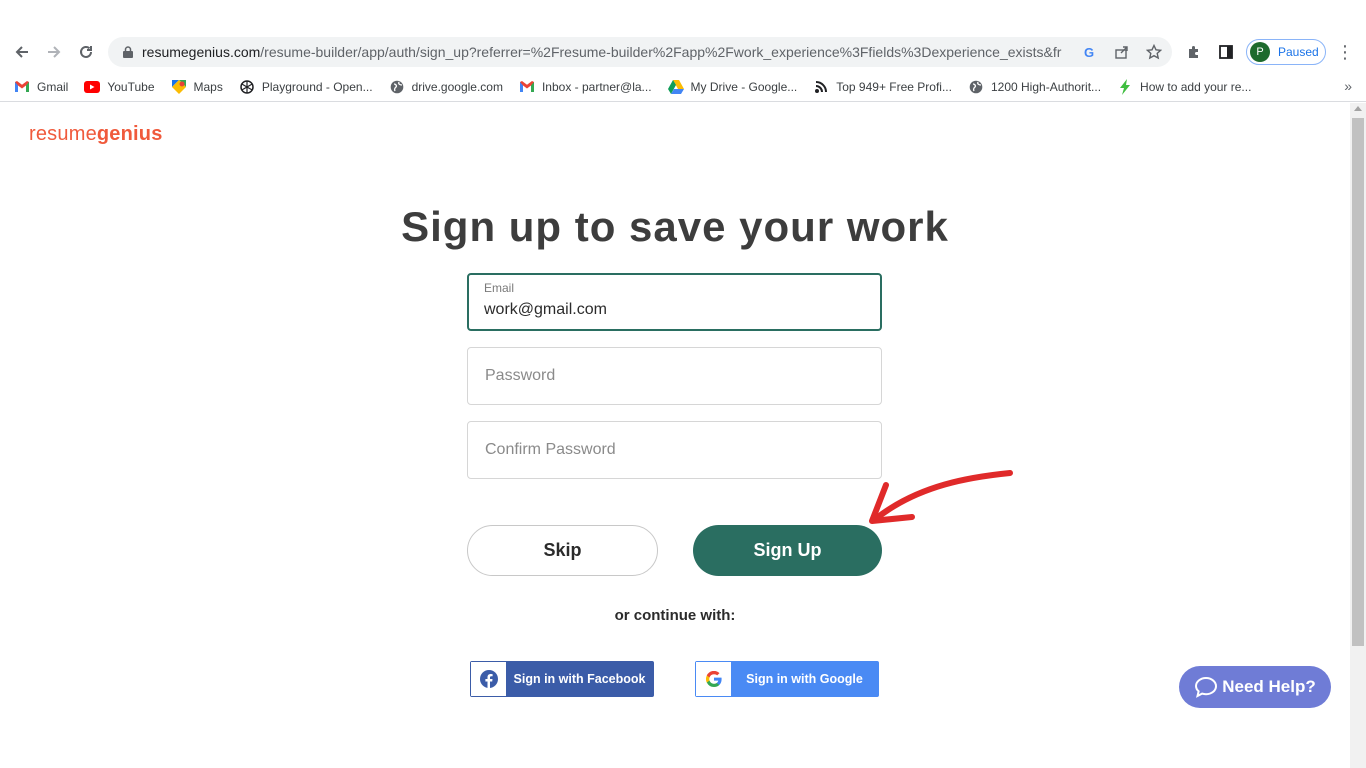 The height and width of the screenshot is (768, 1366). What do you see at coordinates (941, 497) in the screenshot?
I see `annotation-arrow-icon` at bounding box center [941, 497].